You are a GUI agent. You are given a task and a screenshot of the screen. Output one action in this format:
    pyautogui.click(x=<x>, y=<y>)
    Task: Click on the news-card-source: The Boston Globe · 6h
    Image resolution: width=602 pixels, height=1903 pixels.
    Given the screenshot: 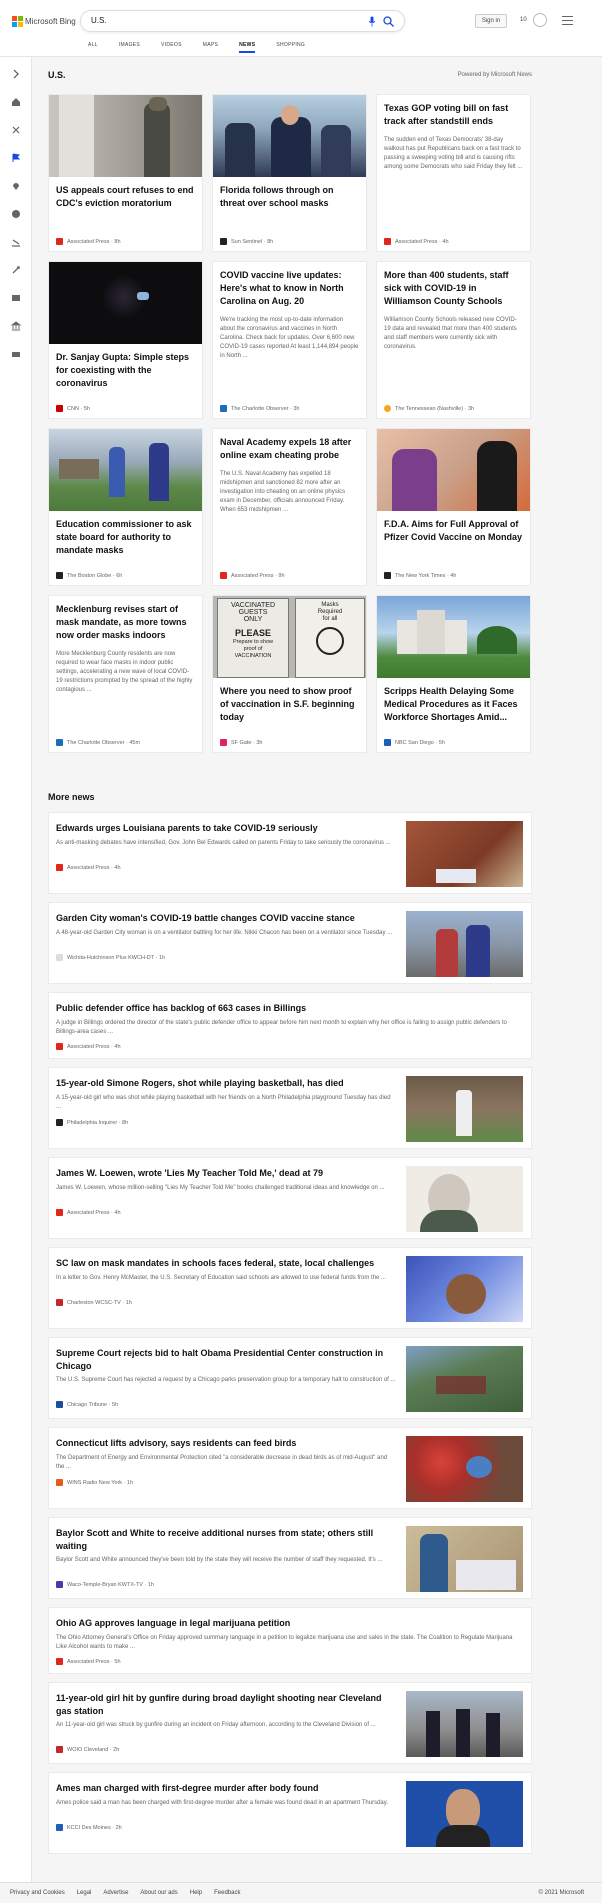 What is the action you would take?
    pyautogui.click(x=89, y=575)
    